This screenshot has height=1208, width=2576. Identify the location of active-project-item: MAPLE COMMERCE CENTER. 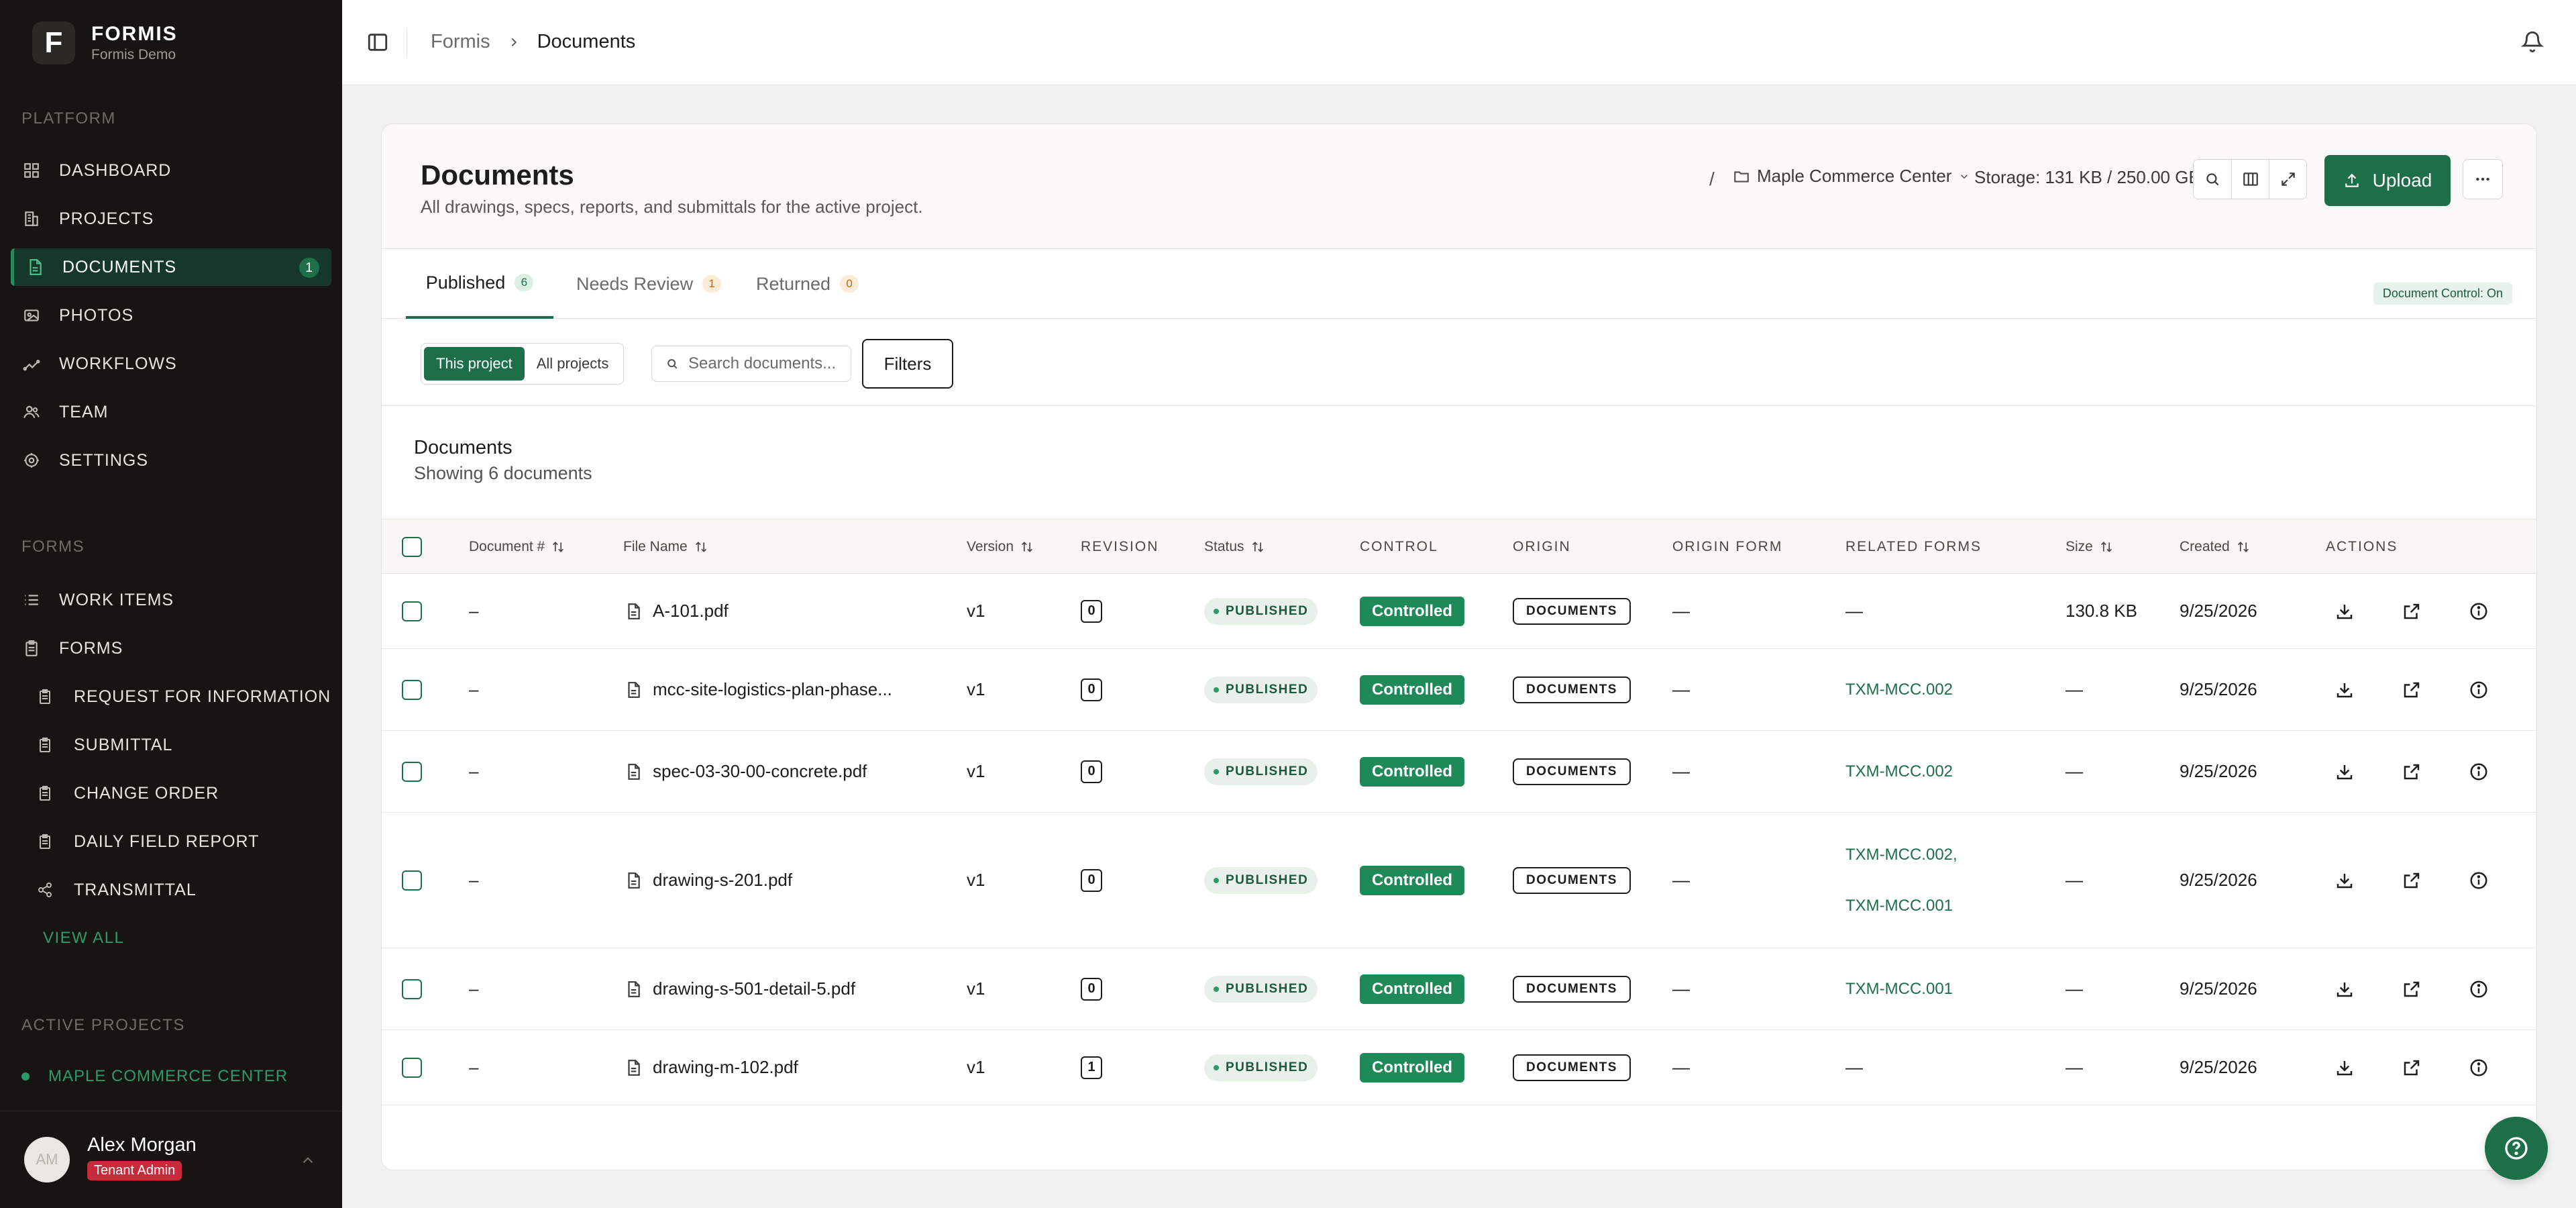
(154, 1076).